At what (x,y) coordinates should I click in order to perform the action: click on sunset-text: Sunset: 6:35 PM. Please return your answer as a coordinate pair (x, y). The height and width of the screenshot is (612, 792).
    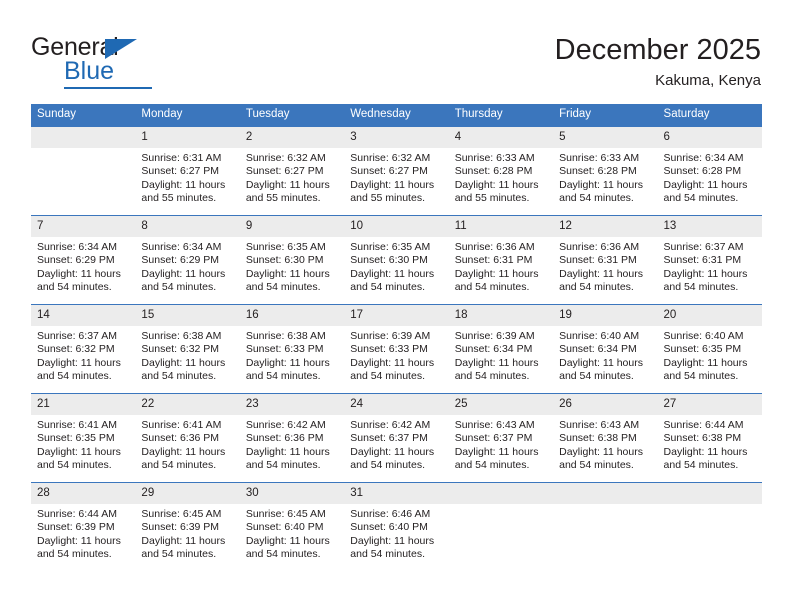
    Looking at the image, I should click on (76, 438).